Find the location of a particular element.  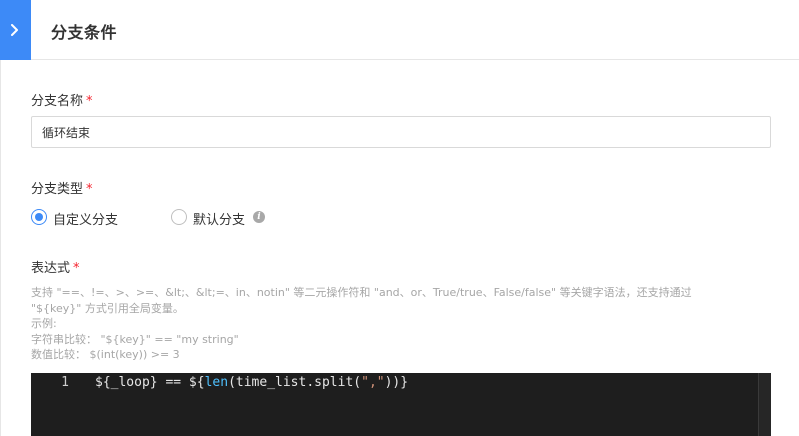

radio-button-unchecked is located at coordinates (179, 217).